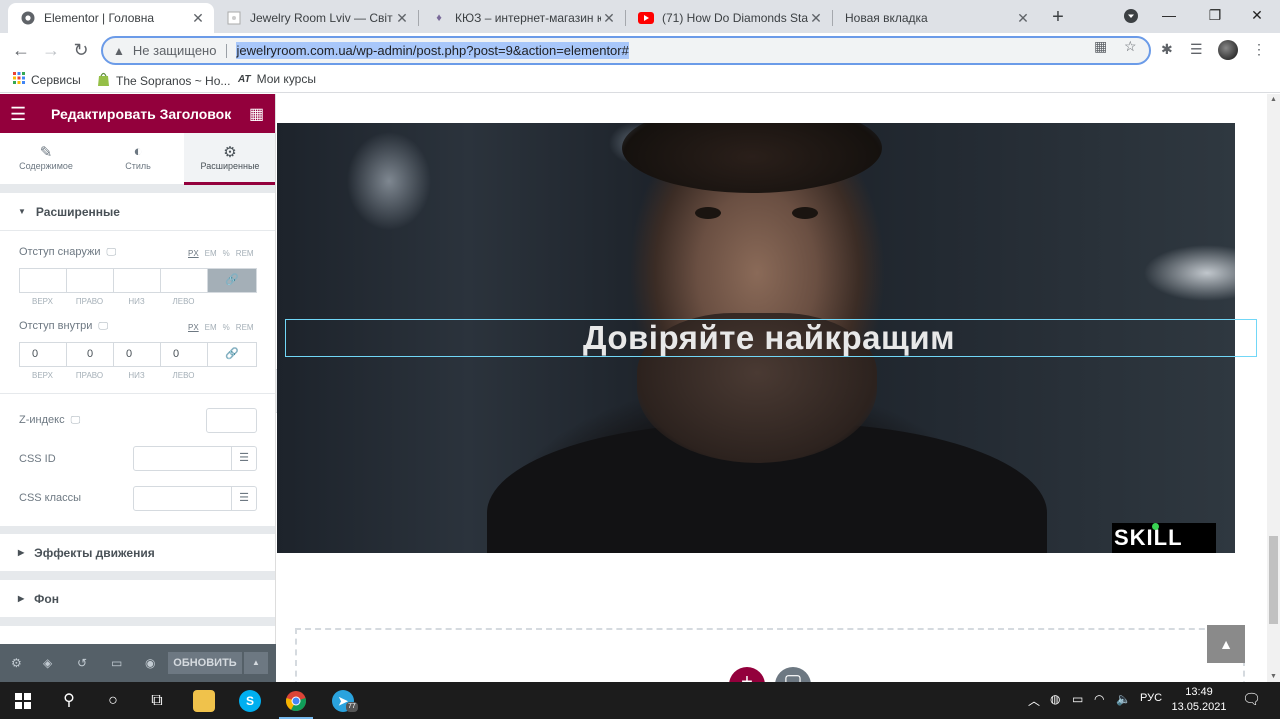  What do you see at coordinates (119, 51) in the screenshot?
I see `warning-icon: ▲` at bounding box center [119, 51].